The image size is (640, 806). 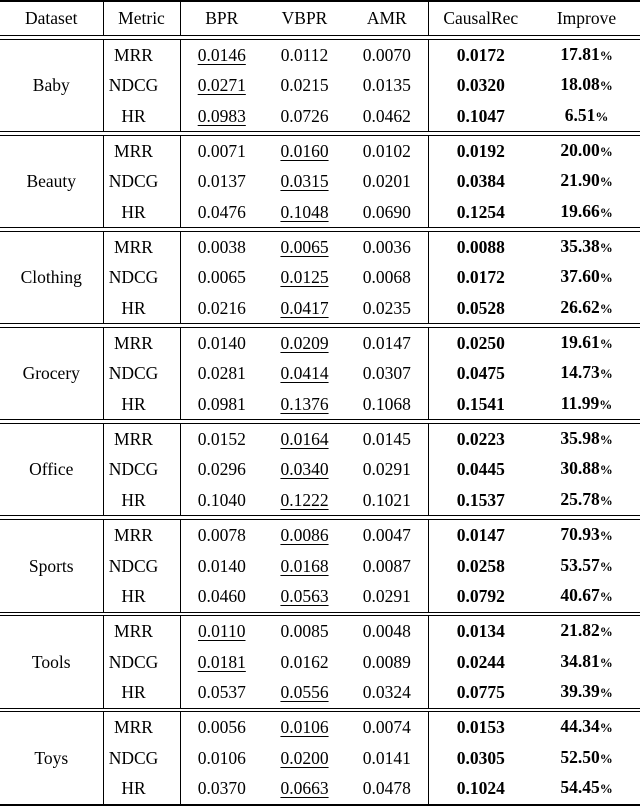 What do you see at coordinates (386, 757) in the screenshot?
I see `cell-amr: 0.0141` at bounding box center [386, 757].